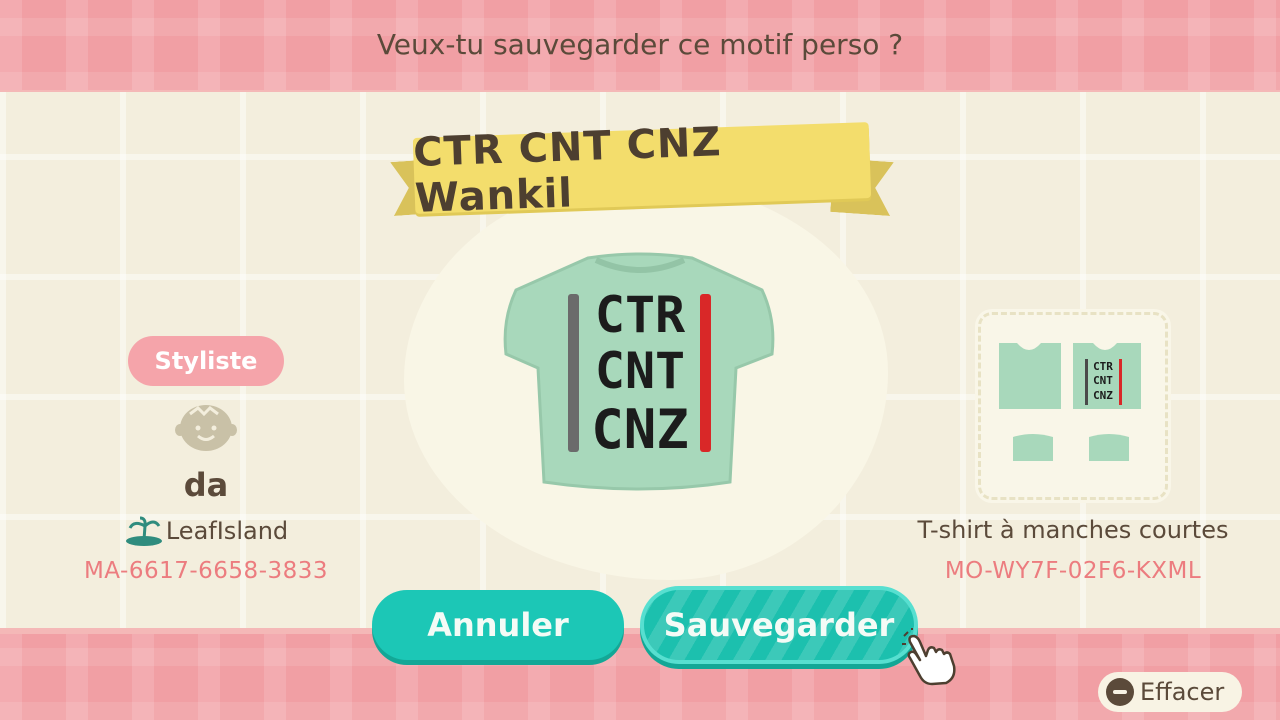 Image resolution: width=1280 pixels, height=720 pixels. What do you see at coordinates (640, 674) in the screenshot?
I see `bottom-banner` at bounding box center [640, 674].